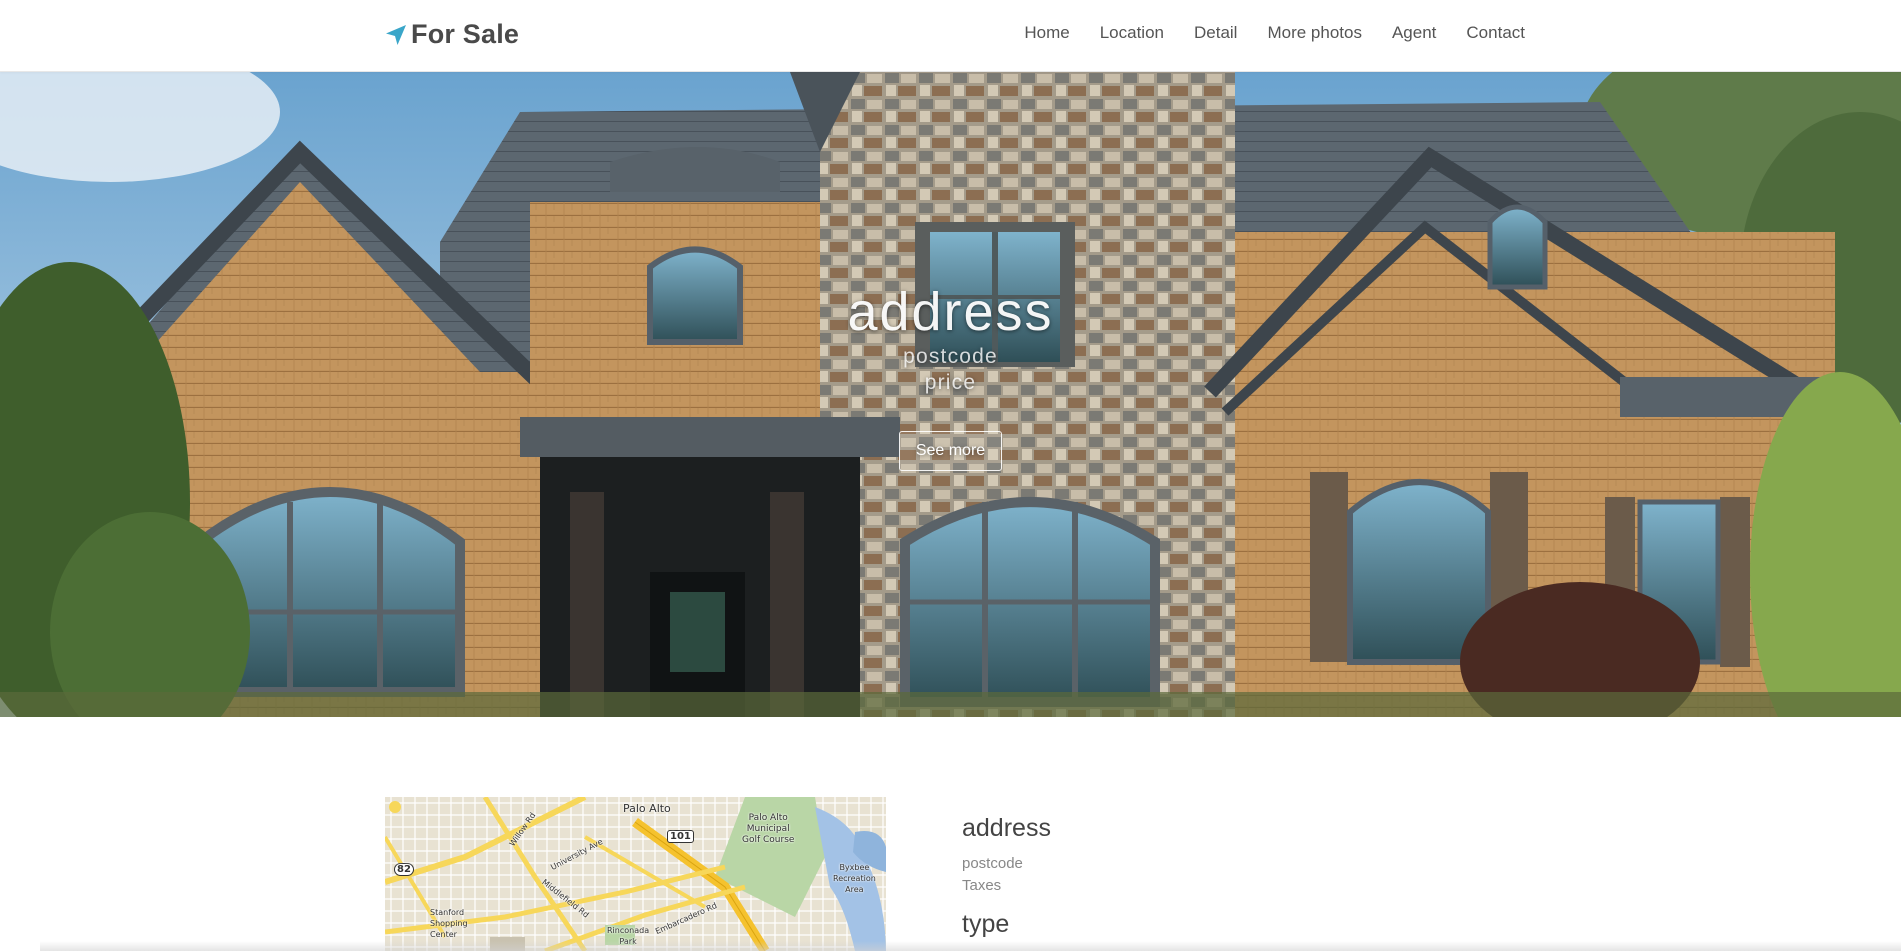 This screenshot has width=1901, height=951. I want to click on nav-item-detail: Detail, so click(1215, 33).